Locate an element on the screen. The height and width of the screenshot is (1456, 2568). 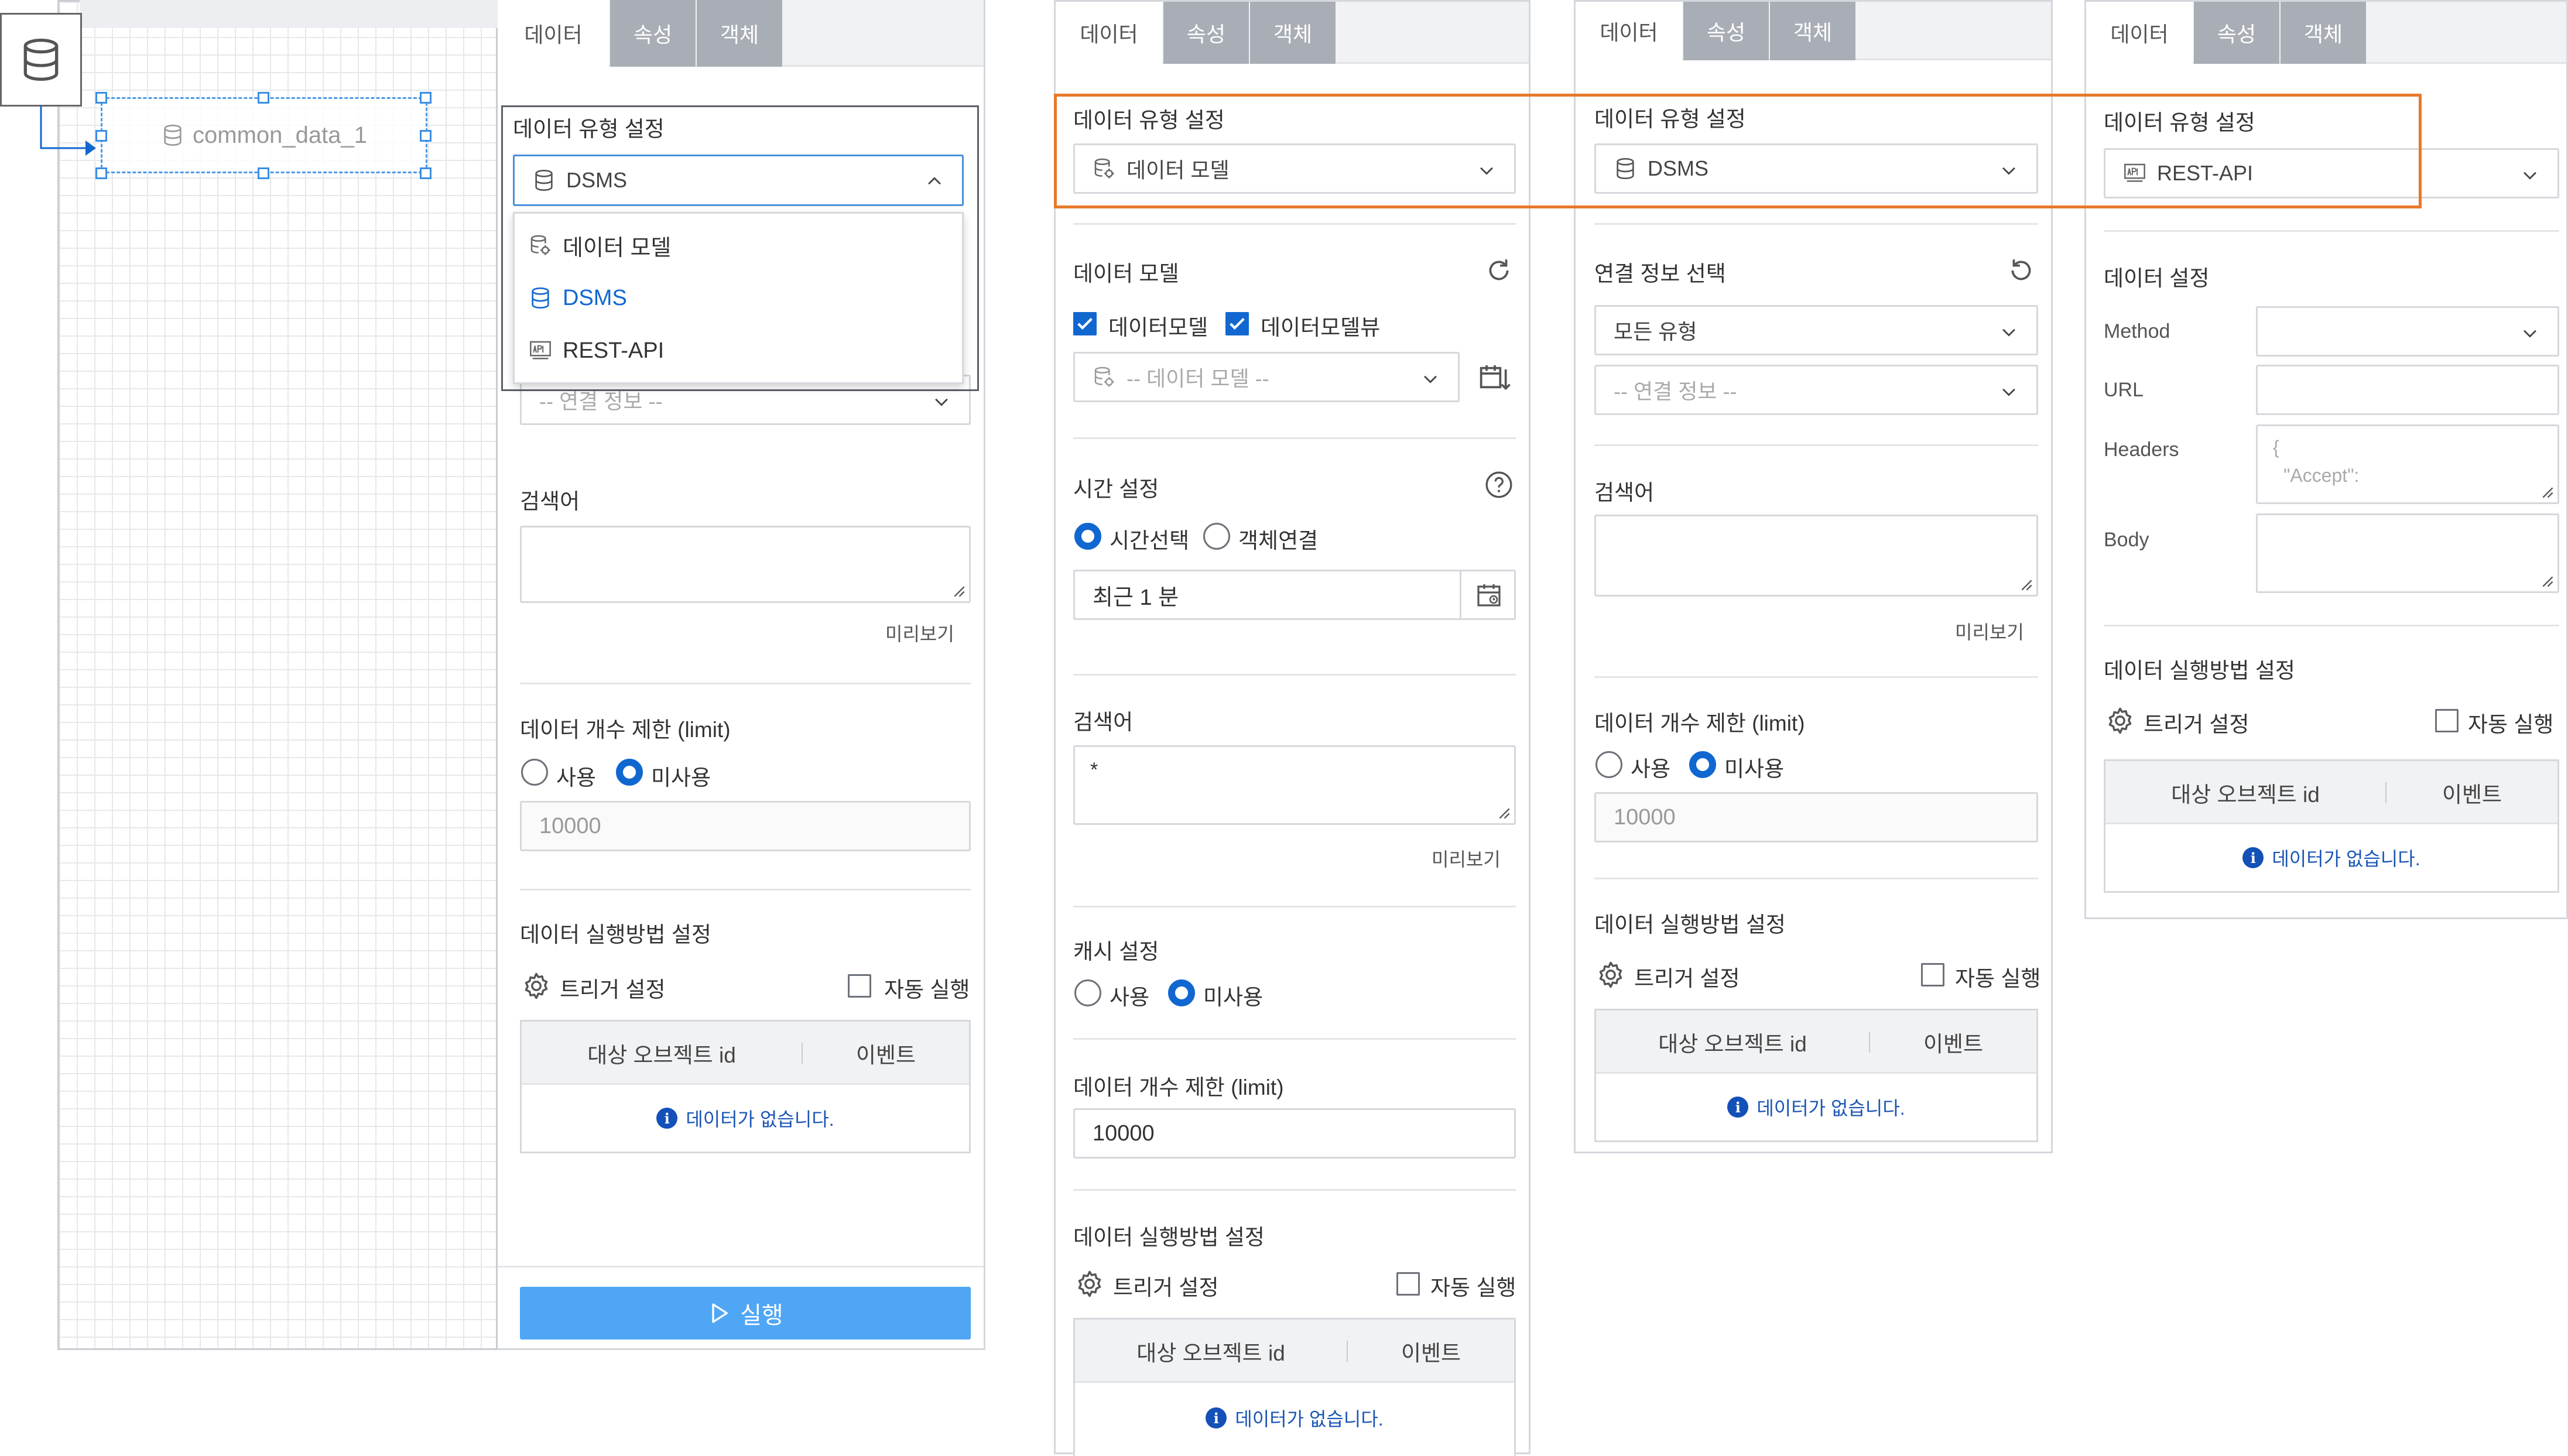
chevron-down-icon is located at coordinates (2009, 392).